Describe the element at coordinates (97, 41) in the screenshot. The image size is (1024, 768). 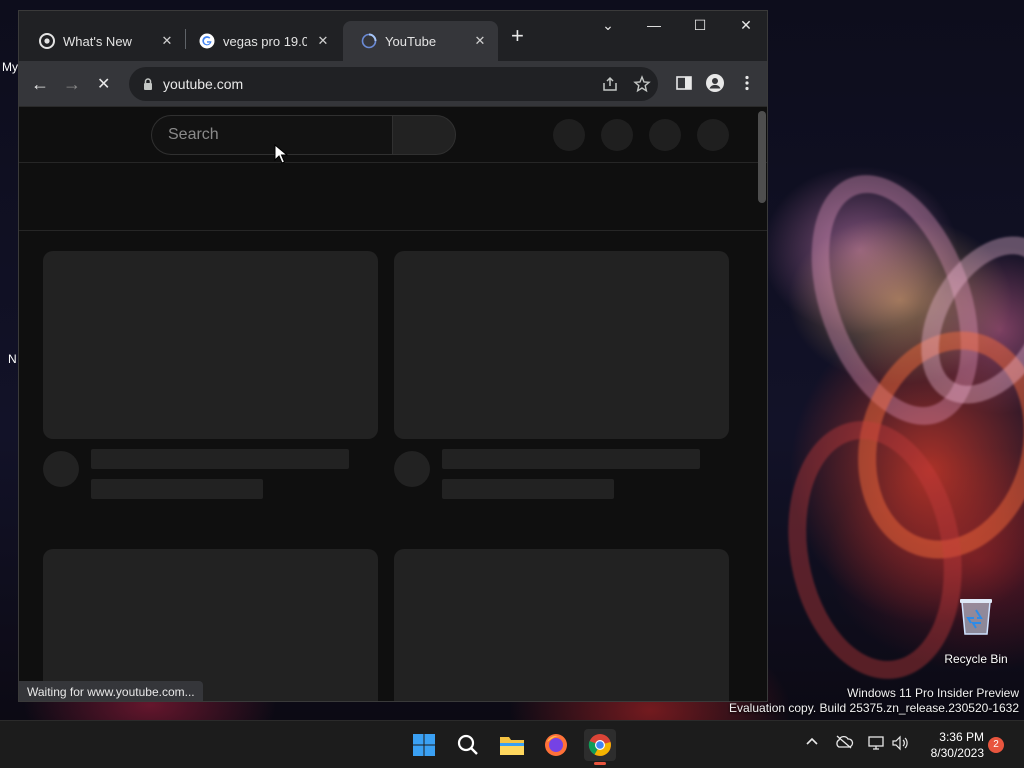
I see `tab-title: What's New` at that location.